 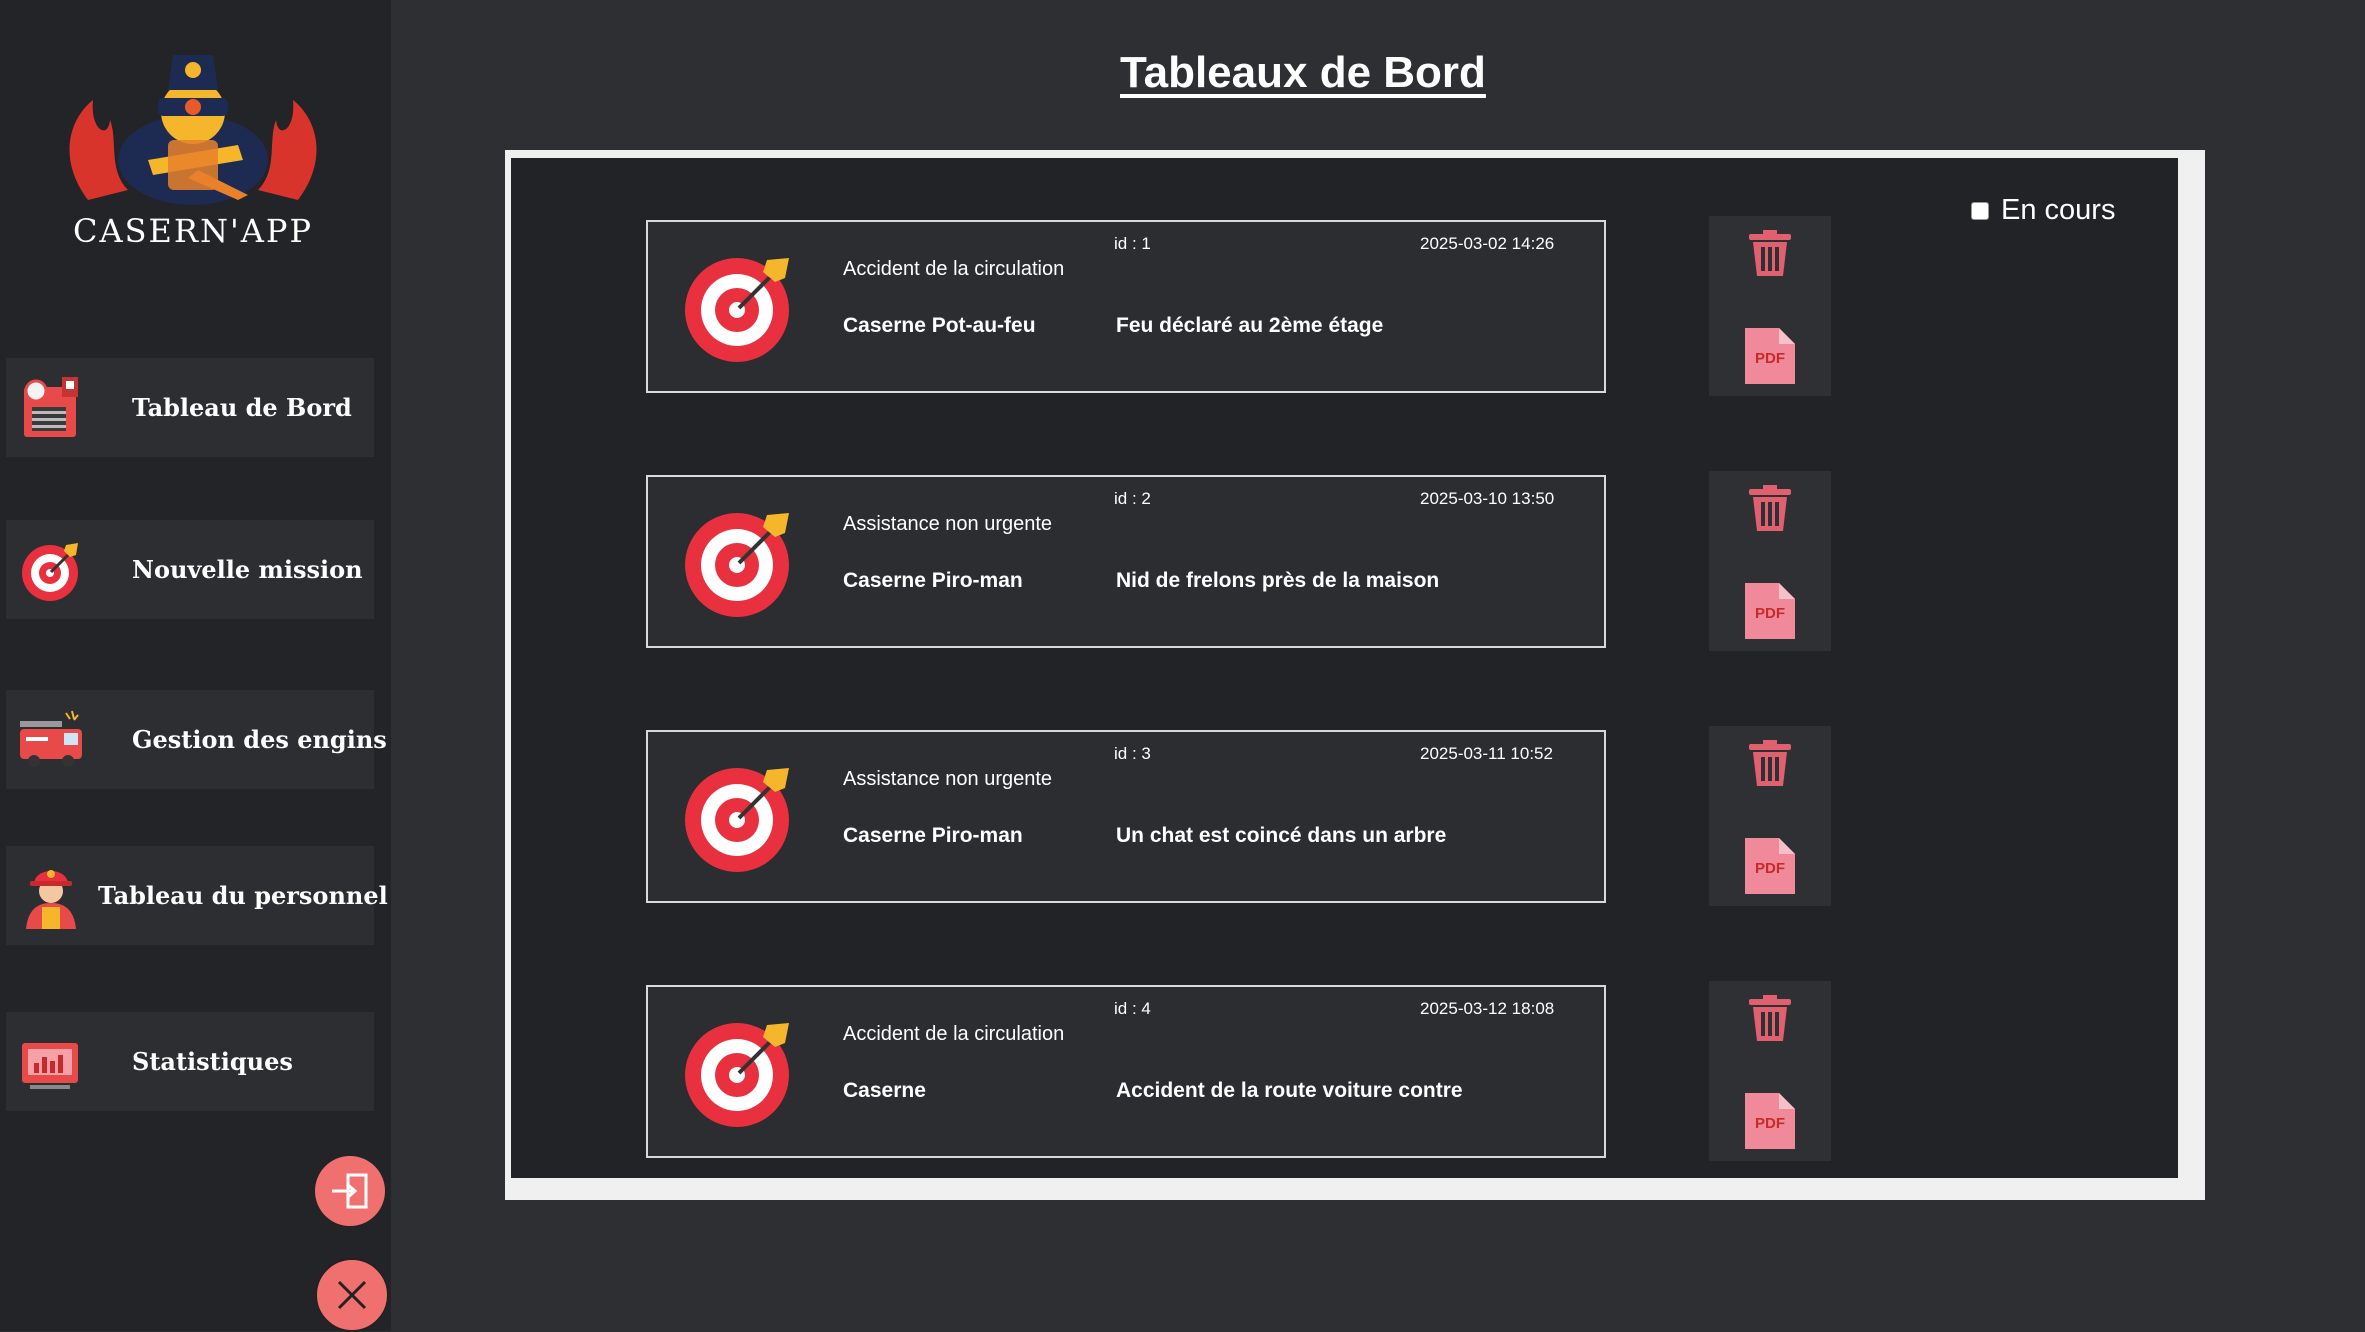 I want to click on sidebar-item-new-mission: Nouvelle mission, so click(x=190, y=569).